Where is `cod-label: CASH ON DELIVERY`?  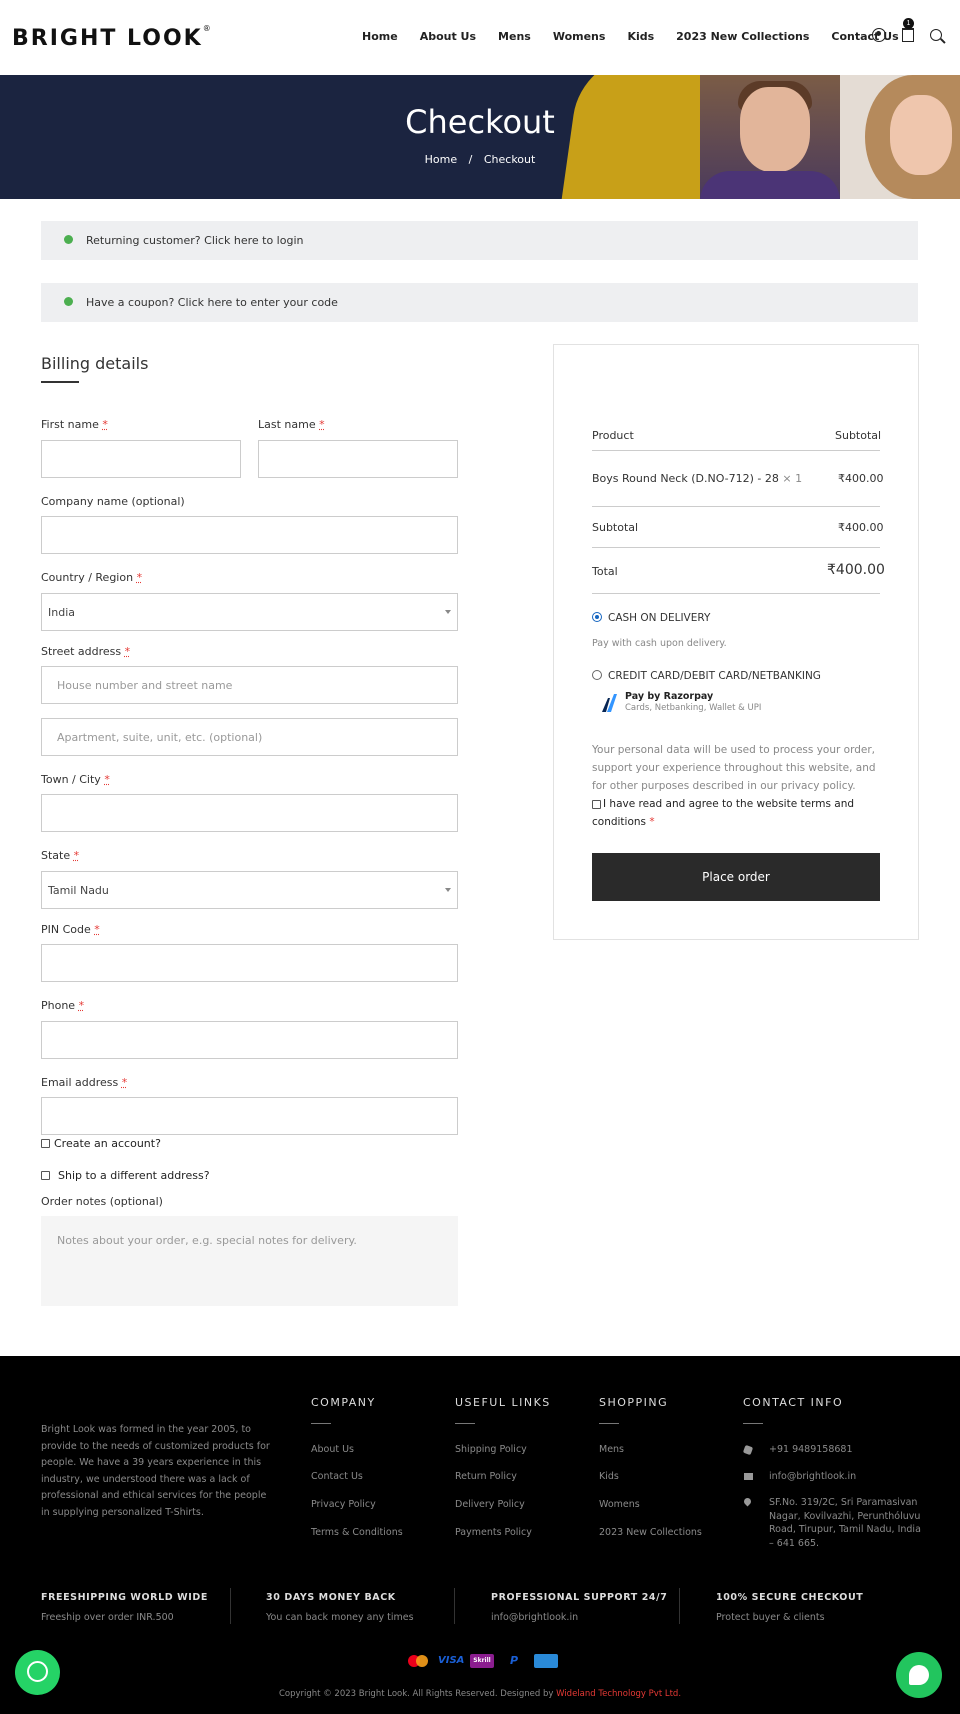 cod-label: CASH ON DELIVERY is located at coordinates (659, 618).